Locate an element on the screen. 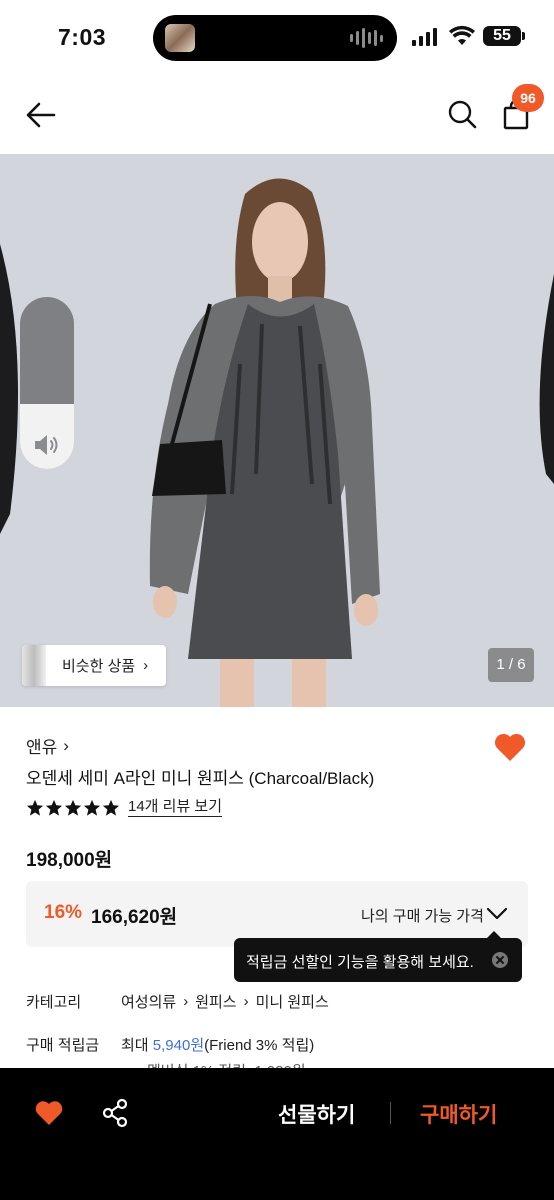 This screenshot has height=1200, width=554. status-bar: 7:03 55 is located at coordinates (277, 38).